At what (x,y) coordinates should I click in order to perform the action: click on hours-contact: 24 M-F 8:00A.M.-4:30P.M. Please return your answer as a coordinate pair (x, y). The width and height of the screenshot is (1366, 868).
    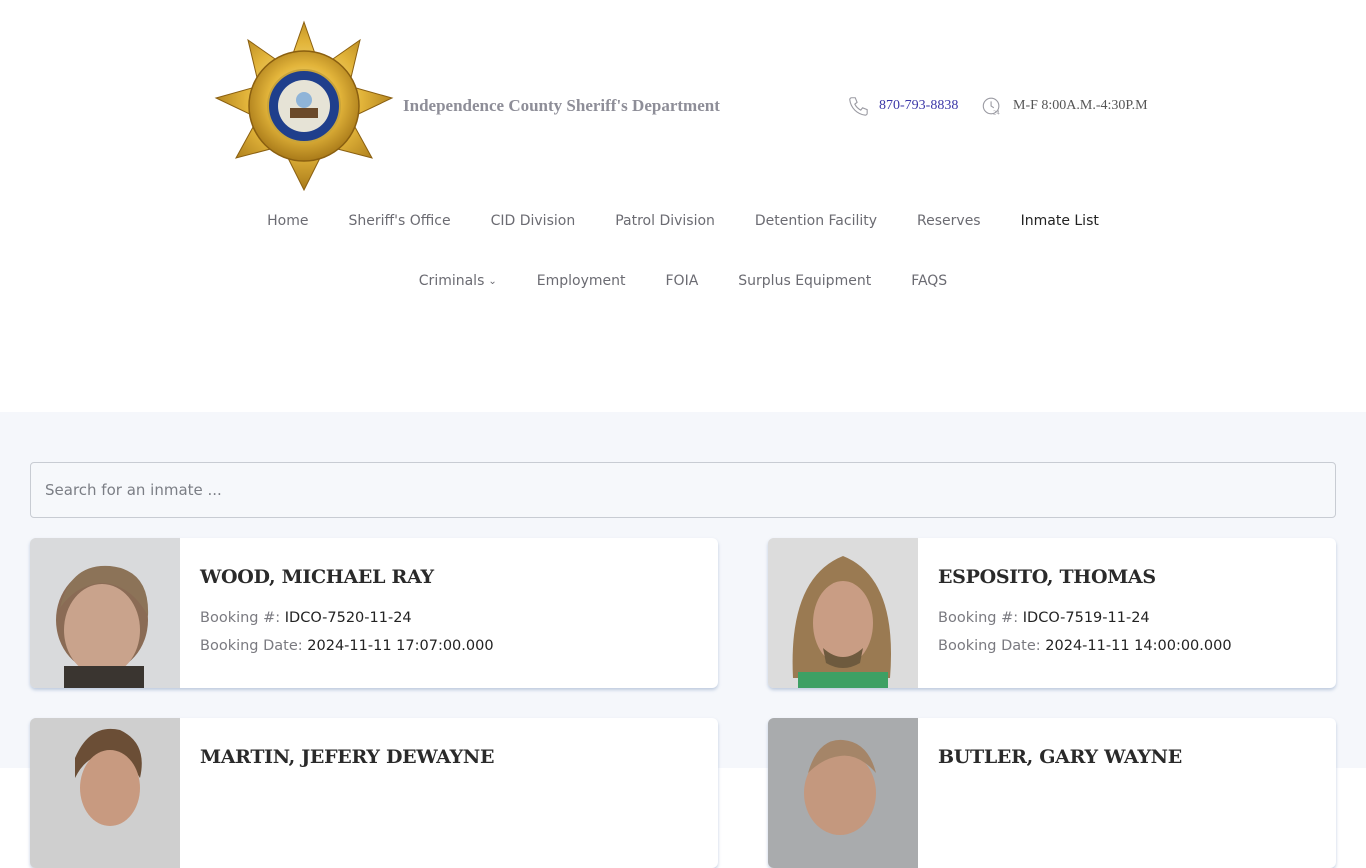
    Looking at the image, I should click on (1064, 106).